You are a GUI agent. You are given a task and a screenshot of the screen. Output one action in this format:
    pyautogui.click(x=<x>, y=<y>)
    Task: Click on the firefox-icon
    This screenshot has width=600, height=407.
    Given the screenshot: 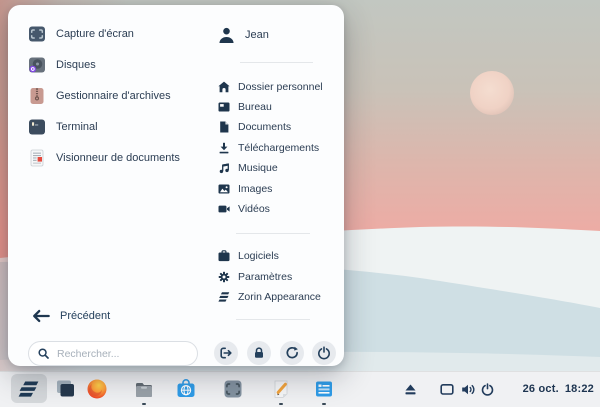 What is the action you would take?
    pyautogui.click(x=97, y=389)
    